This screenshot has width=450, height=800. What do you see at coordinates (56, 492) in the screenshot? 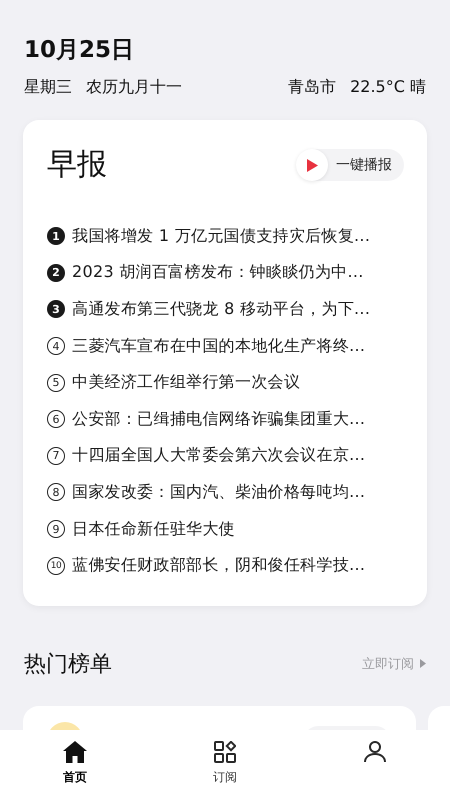
I see `rank-badge: 8` at bounding box center [56, 492].